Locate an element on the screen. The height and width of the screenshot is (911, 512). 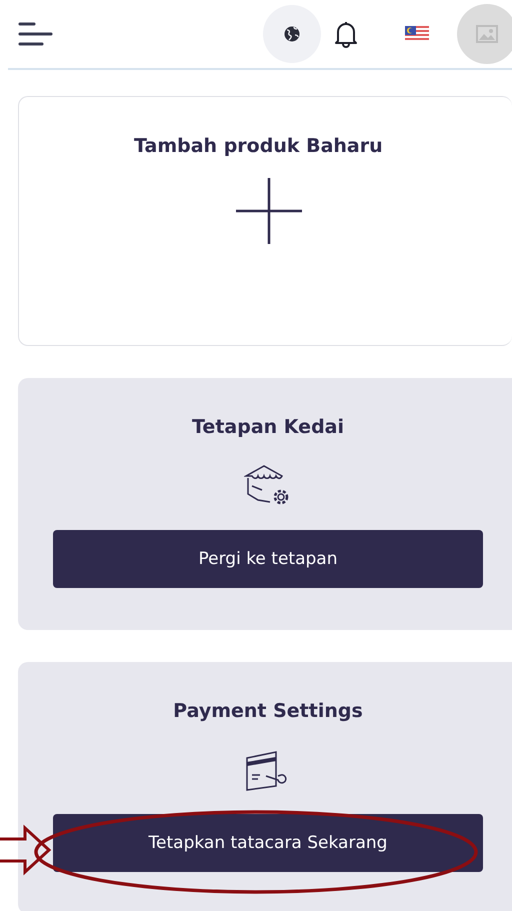
plus-icon is located at coordinates (269, 211).